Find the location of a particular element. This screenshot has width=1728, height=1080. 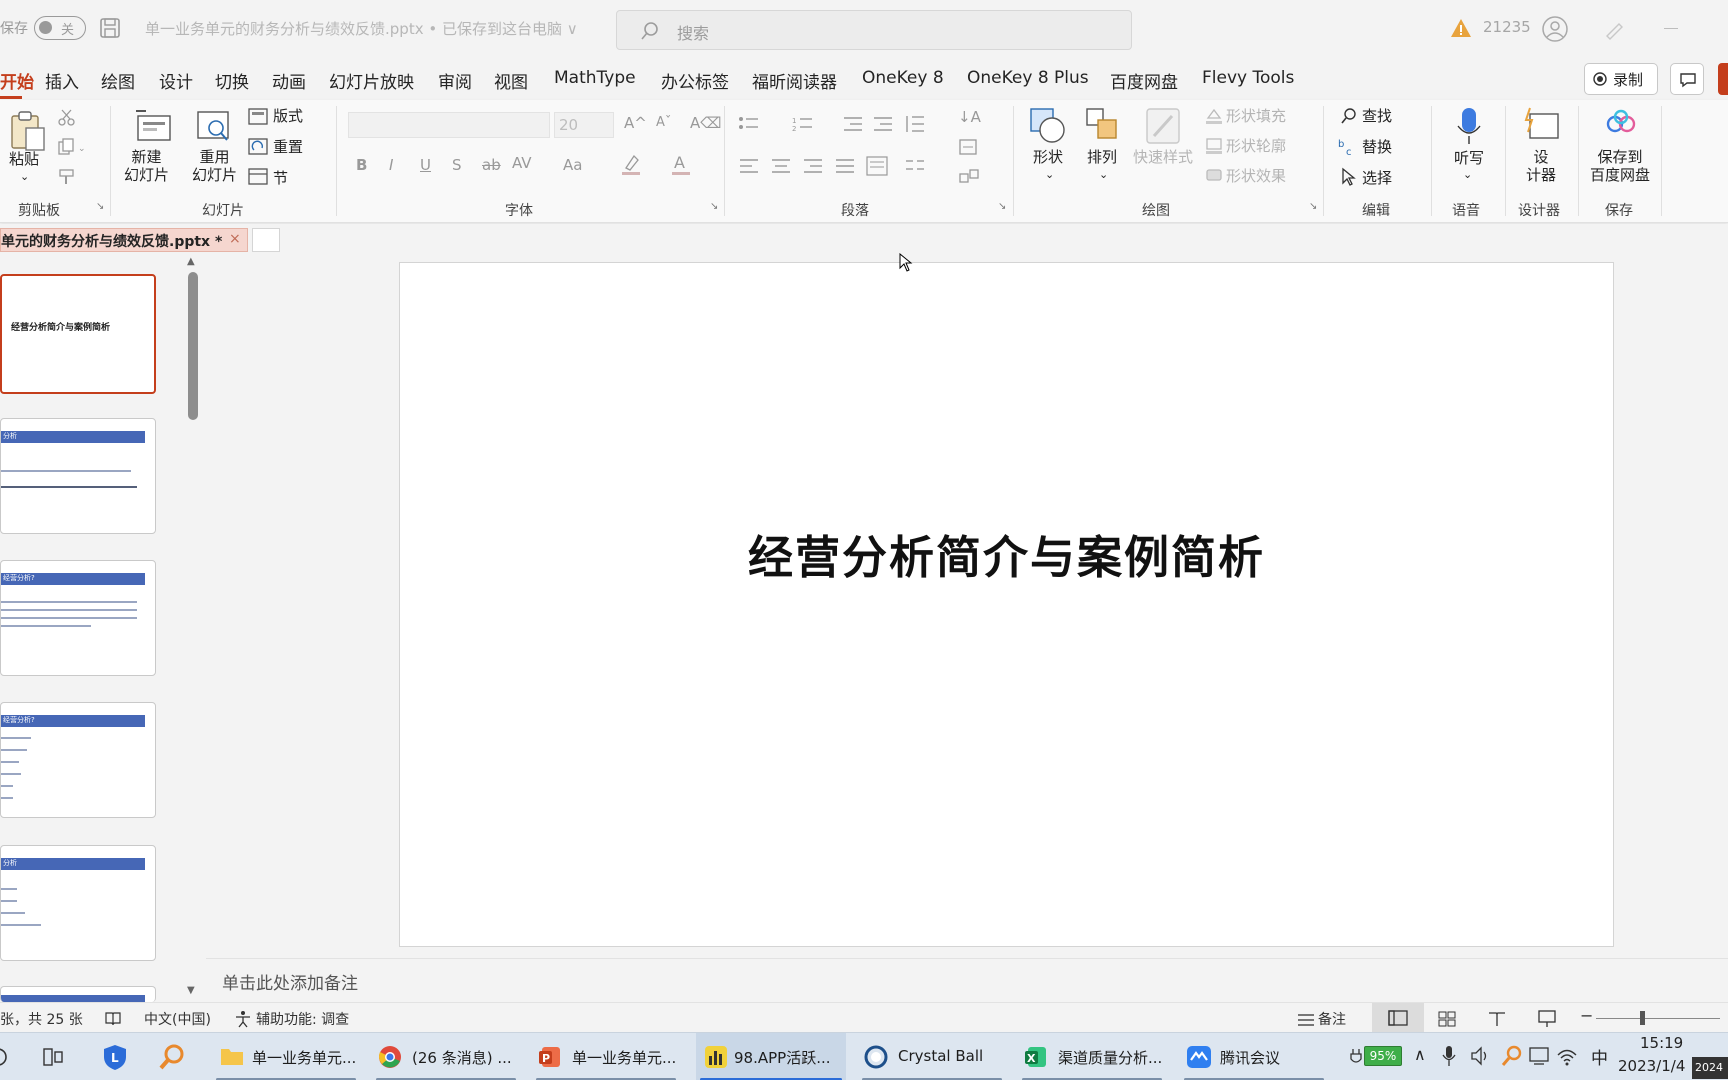

replace-icon: bc is located at coordinates (1348, 147).